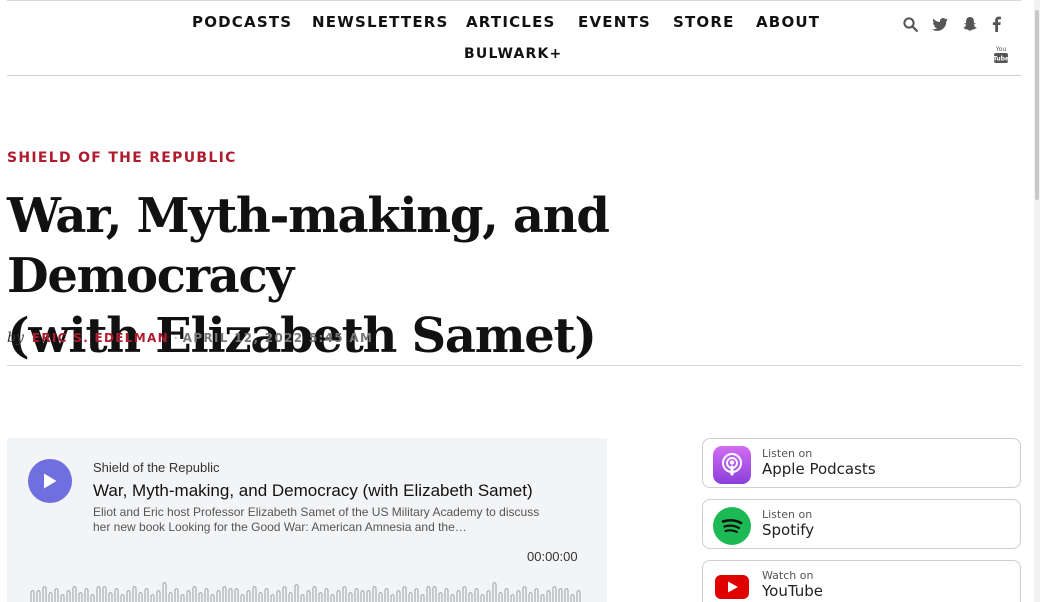  What do you see at coordinates (242, 22) in the screenshot?
I see `nav-podcasts: PODCASTS` at bounding box center [242, 22].